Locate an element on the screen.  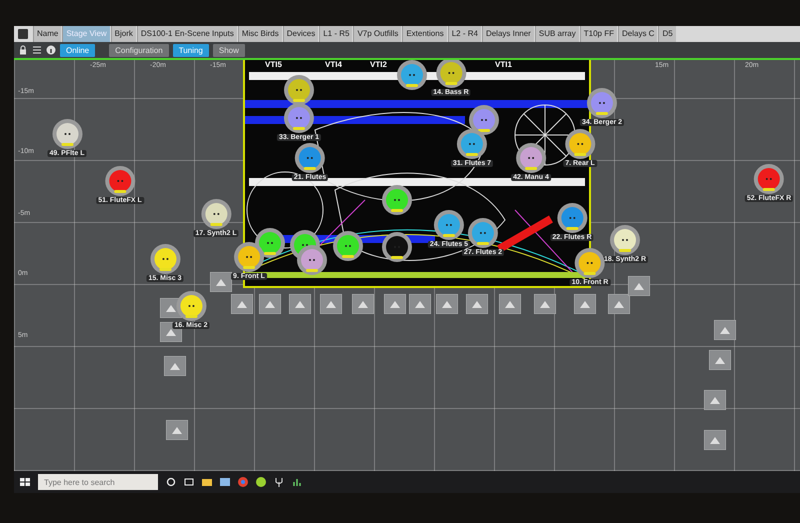
windows-start-icon is located at coordinates (25, 482).